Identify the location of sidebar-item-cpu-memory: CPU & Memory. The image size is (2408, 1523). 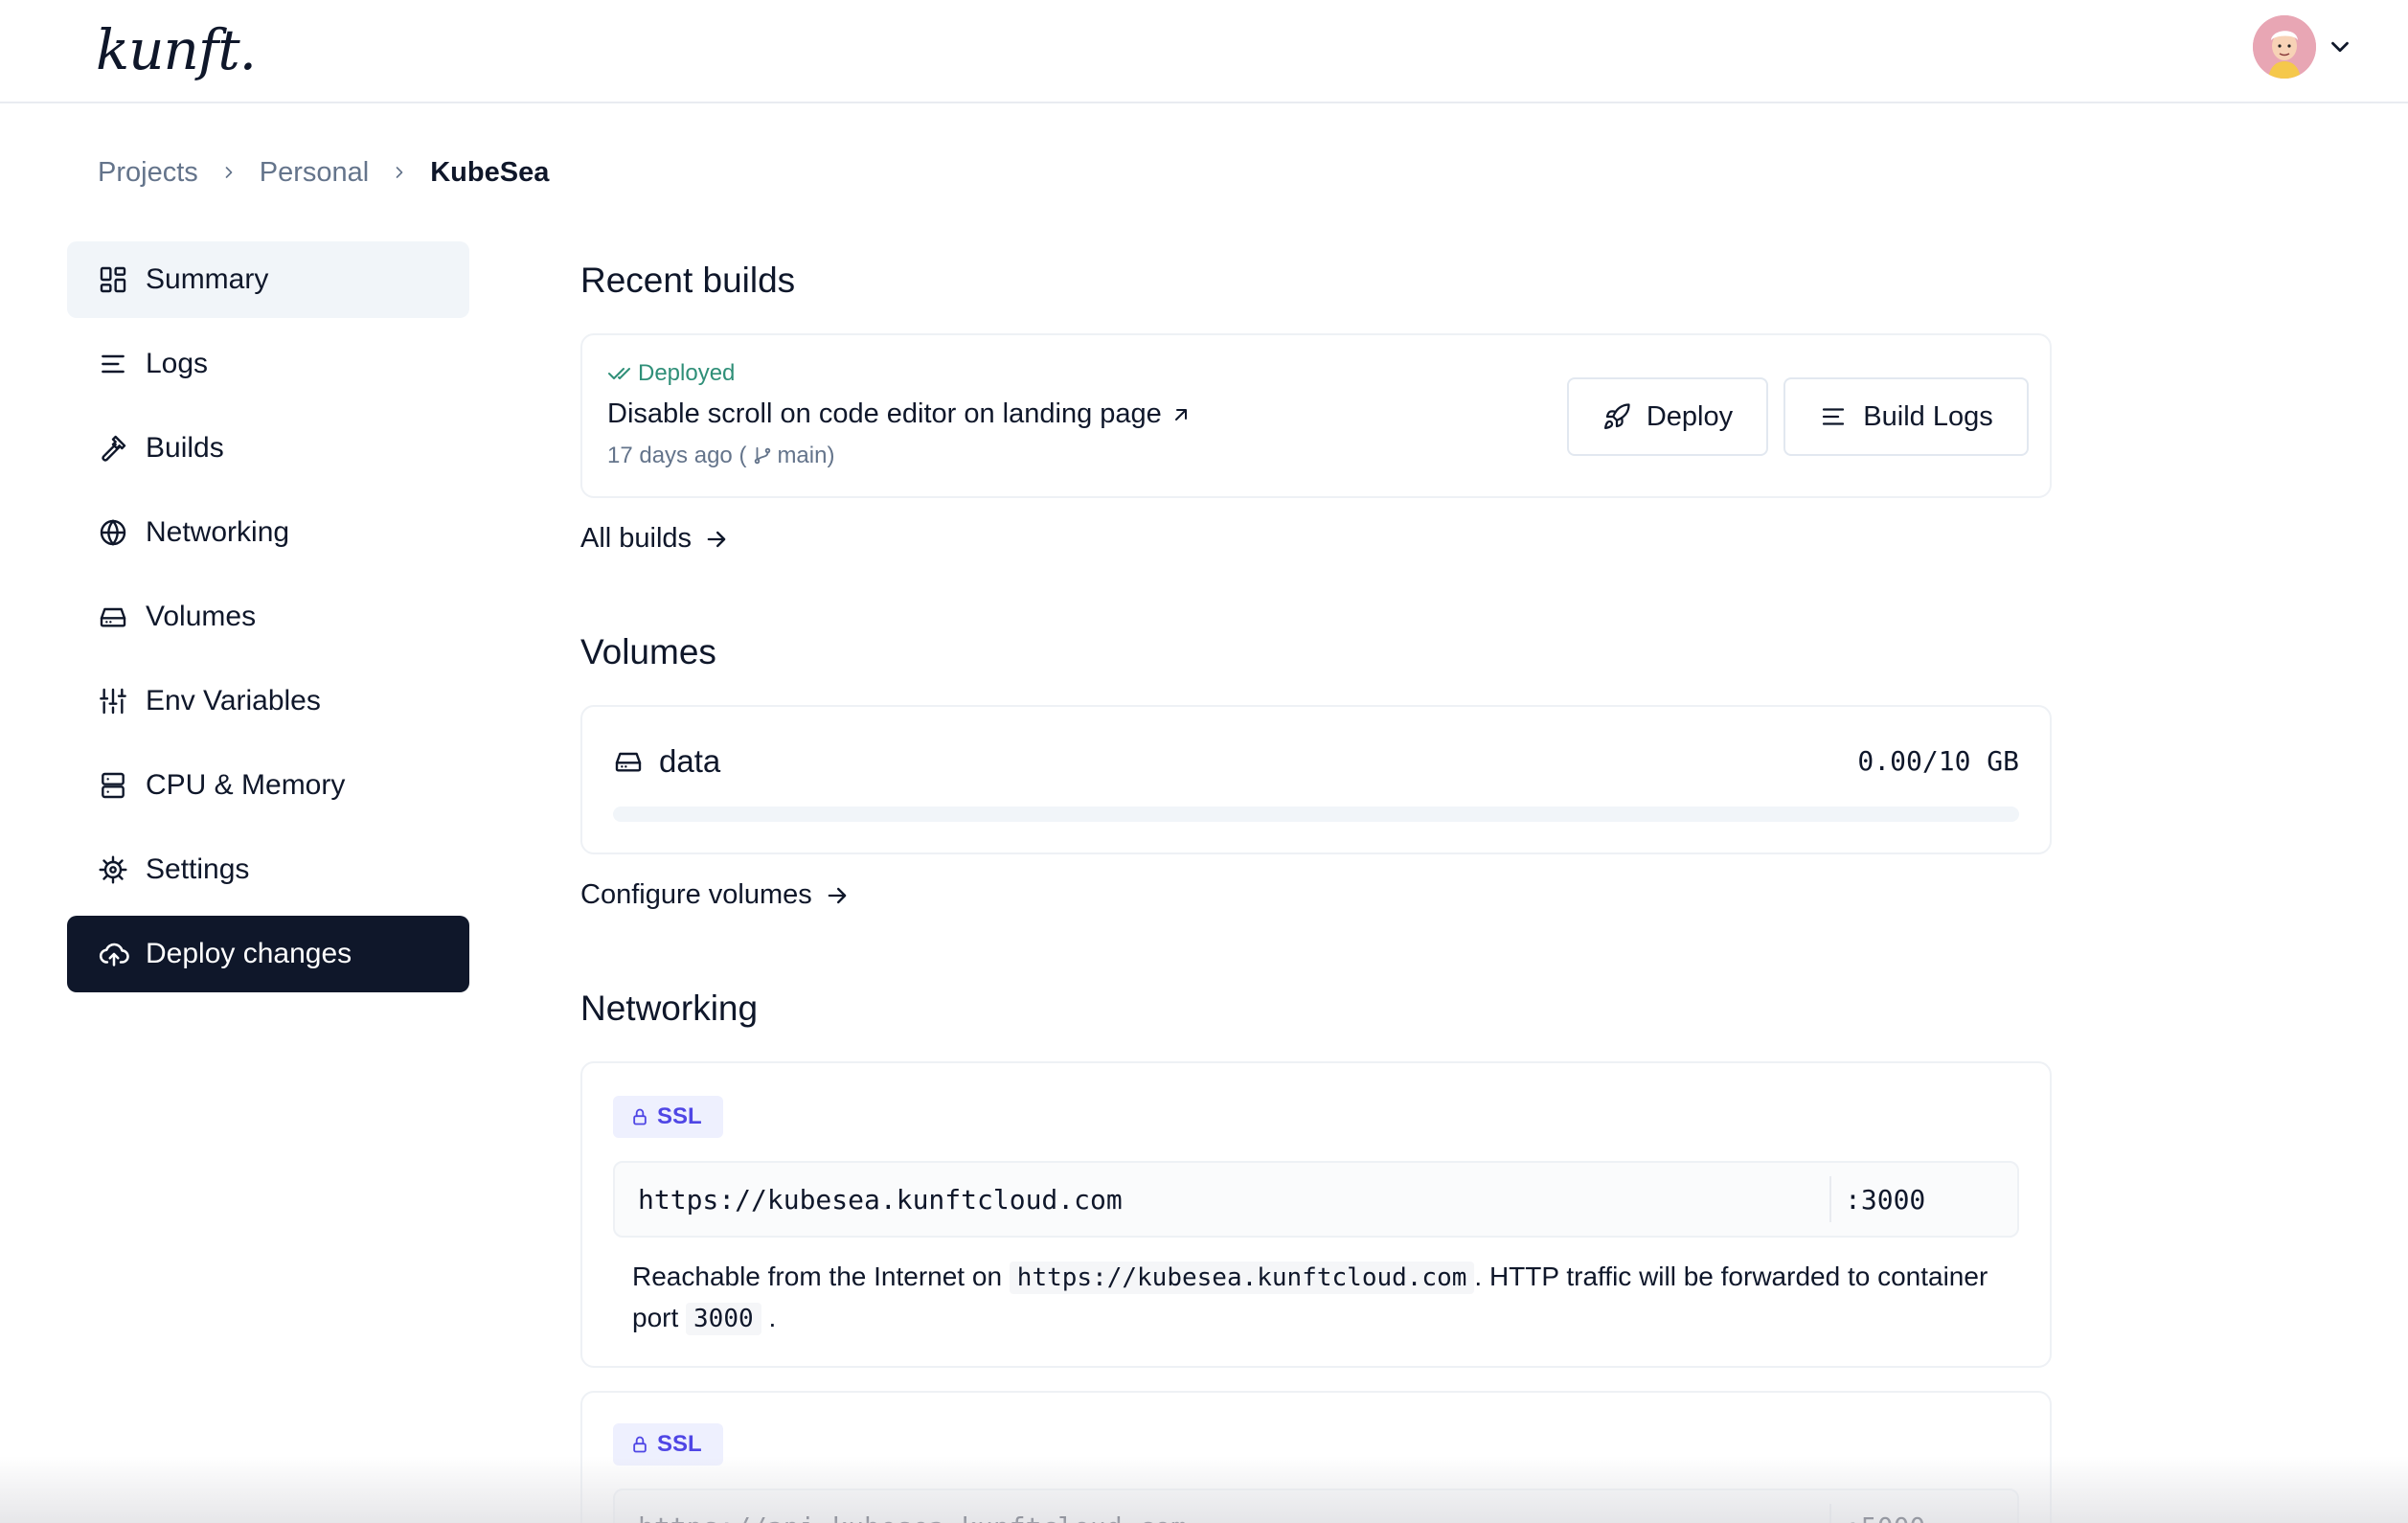
(268, 785).